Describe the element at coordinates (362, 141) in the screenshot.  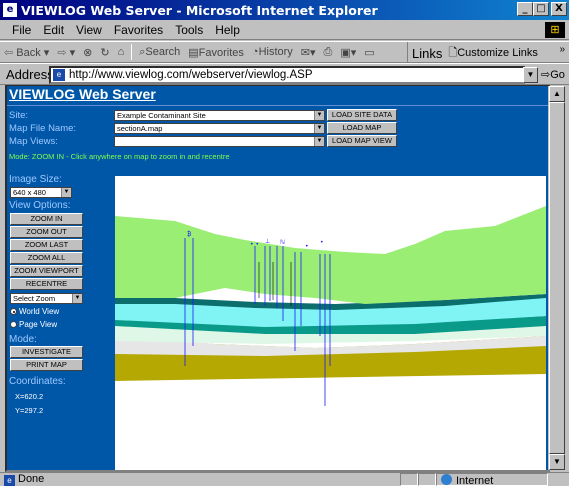
I see `load-map-view-button: LOAD MAP VIEW` at that location.